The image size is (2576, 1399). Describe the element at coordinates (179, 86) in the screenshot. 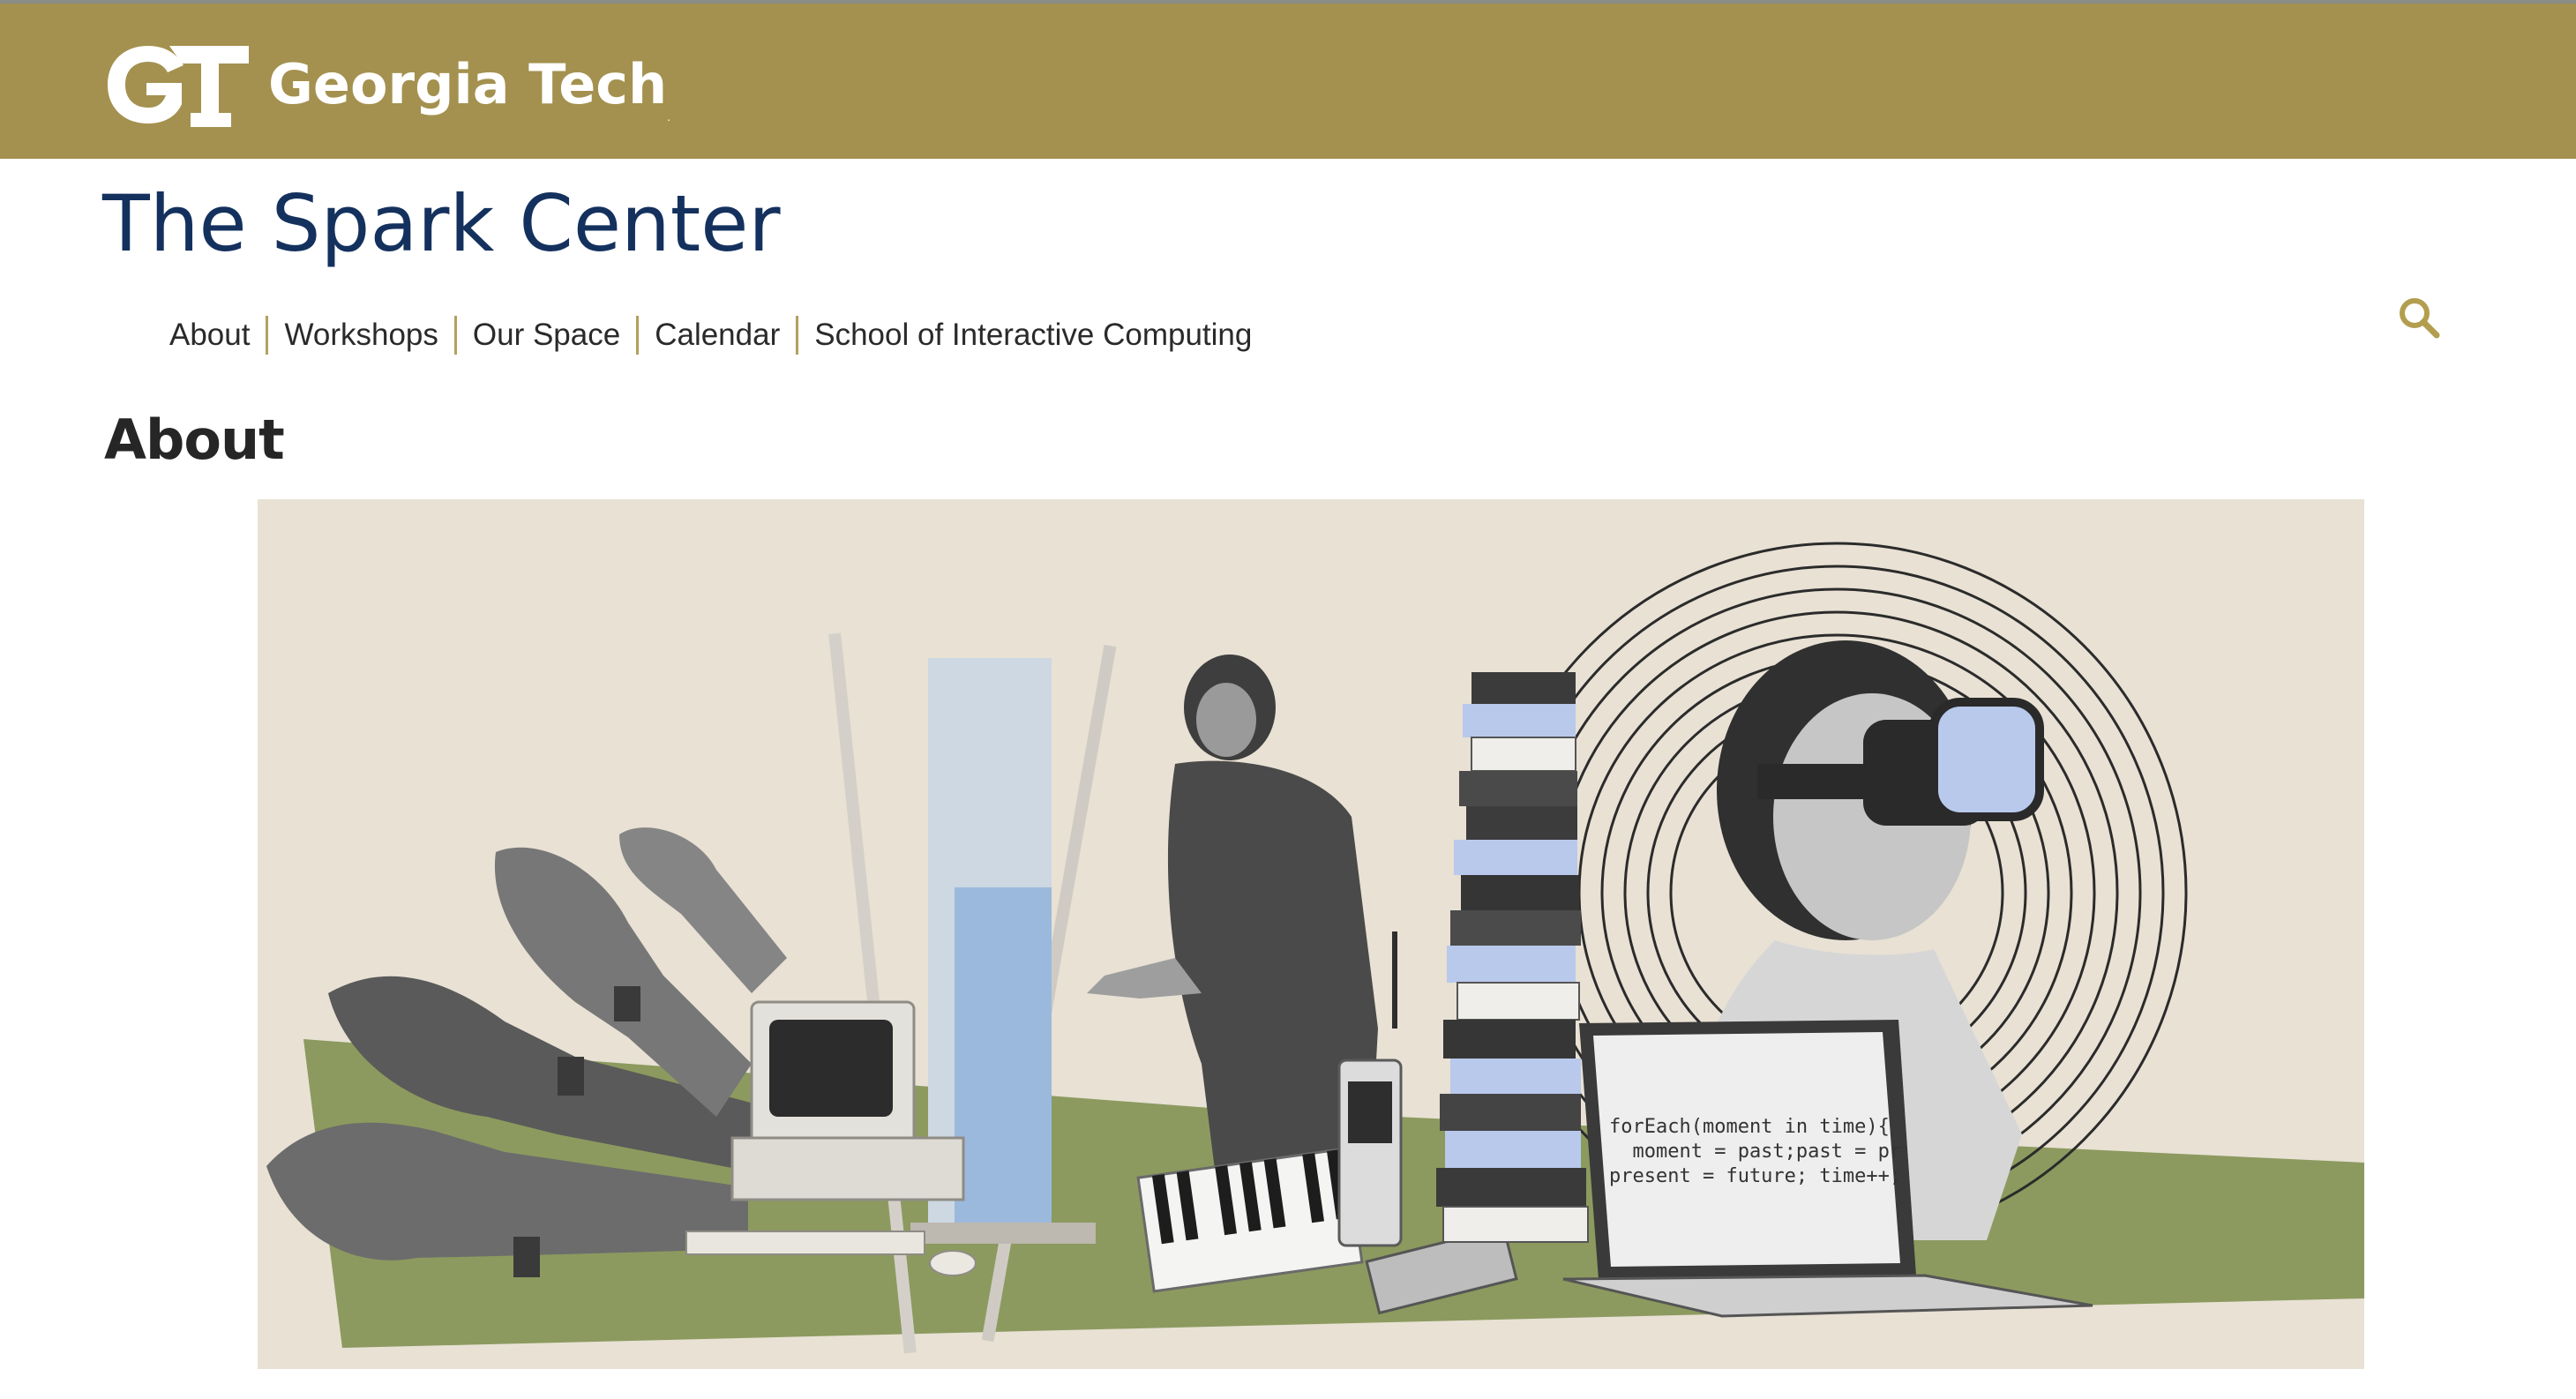

I see `gt-logo-icon` at that location.